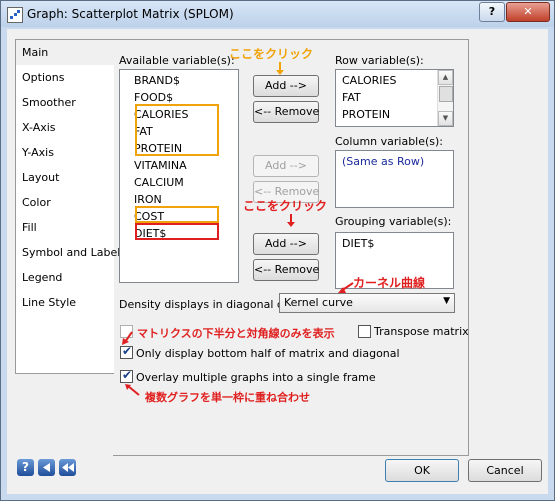 Image resolution: width=555 pixels, height=501 pixels. Describe the element at coordinates (65, 277) in the screenshot. I see `nav-item-legend: Legend` at that location.